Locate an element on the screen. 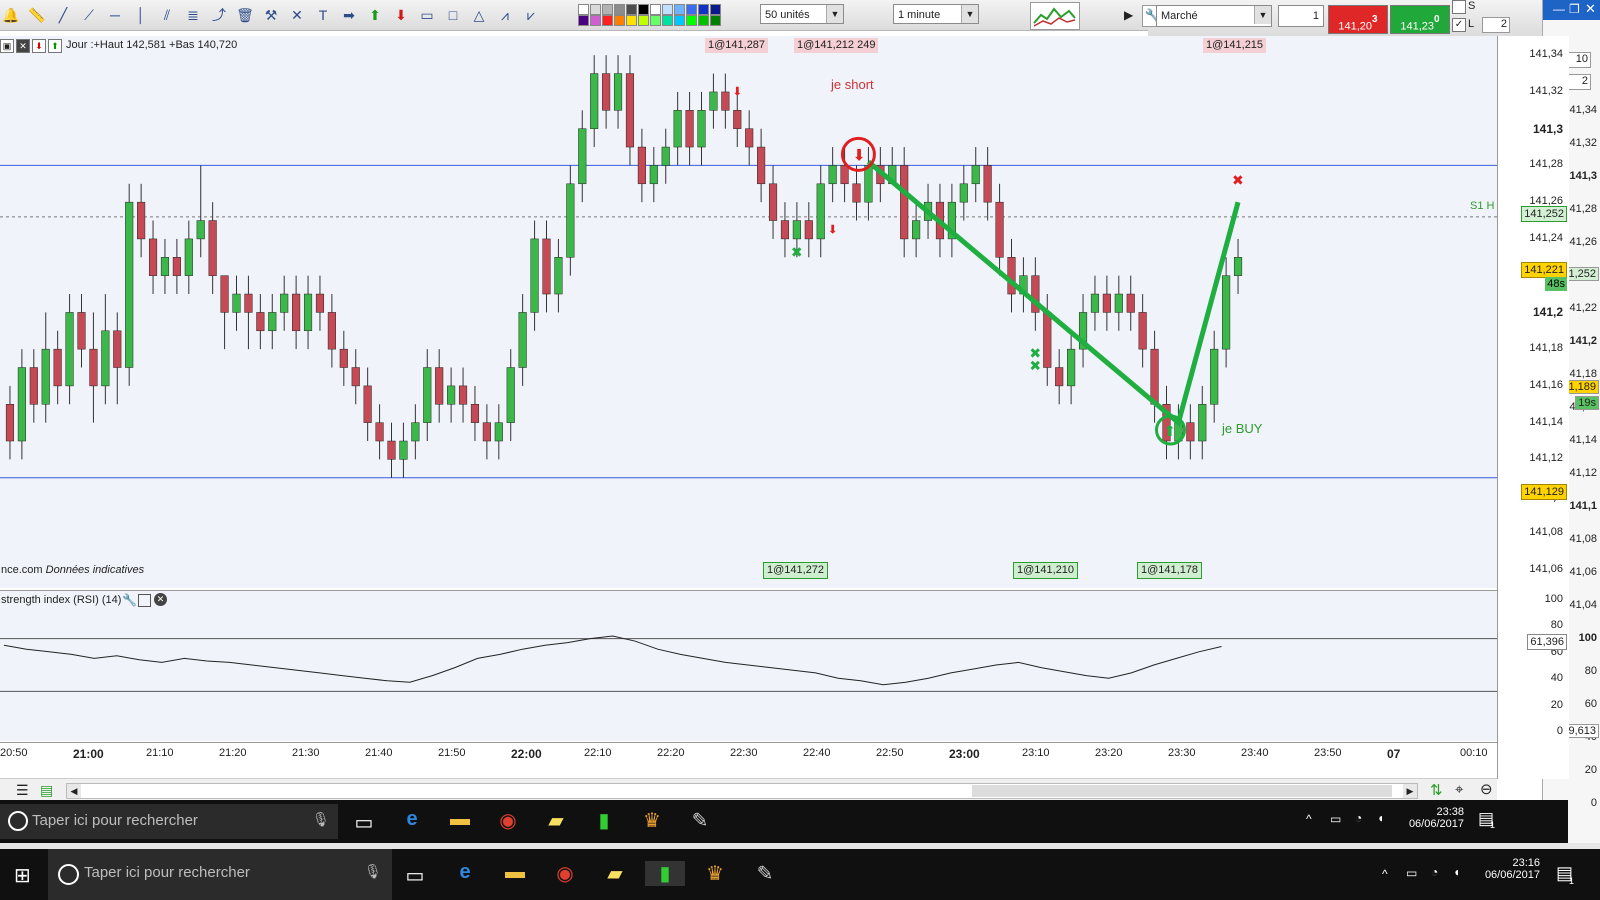 Image resolution: width=1600 pixels, height=900 pixels. trash-icon: 🗑 is located at coordinates (245, 15).